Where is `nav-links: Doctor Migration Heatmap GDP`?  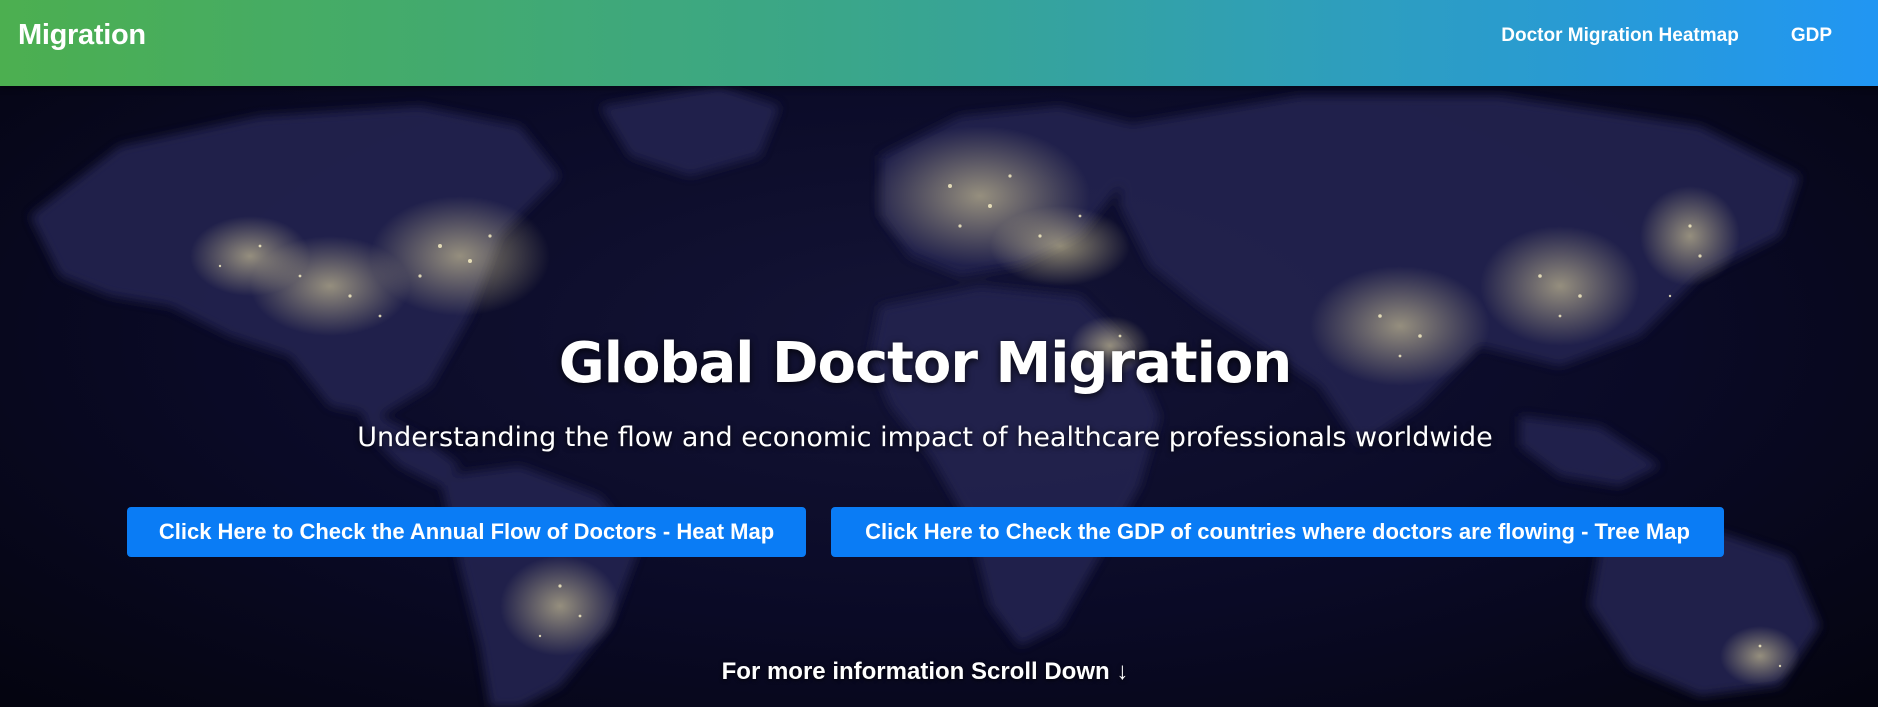 nav-links: Doctor Migration Heatmap GDP is located at coordinates (1666, 36).